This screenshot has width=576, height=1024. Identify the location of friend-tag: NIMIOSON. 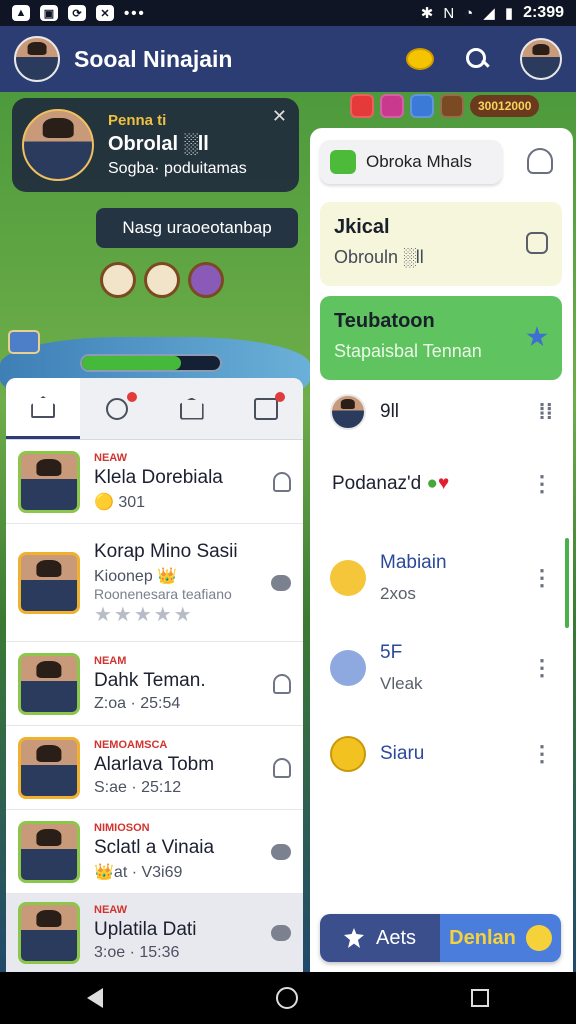
(122, 827).